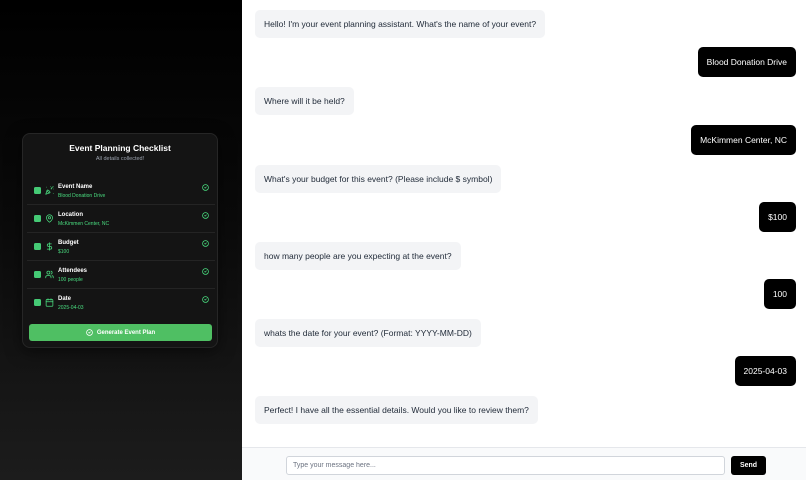  Describe the element at coordinates (49, 274) in the screenshot. I see `users-icon` at that location.